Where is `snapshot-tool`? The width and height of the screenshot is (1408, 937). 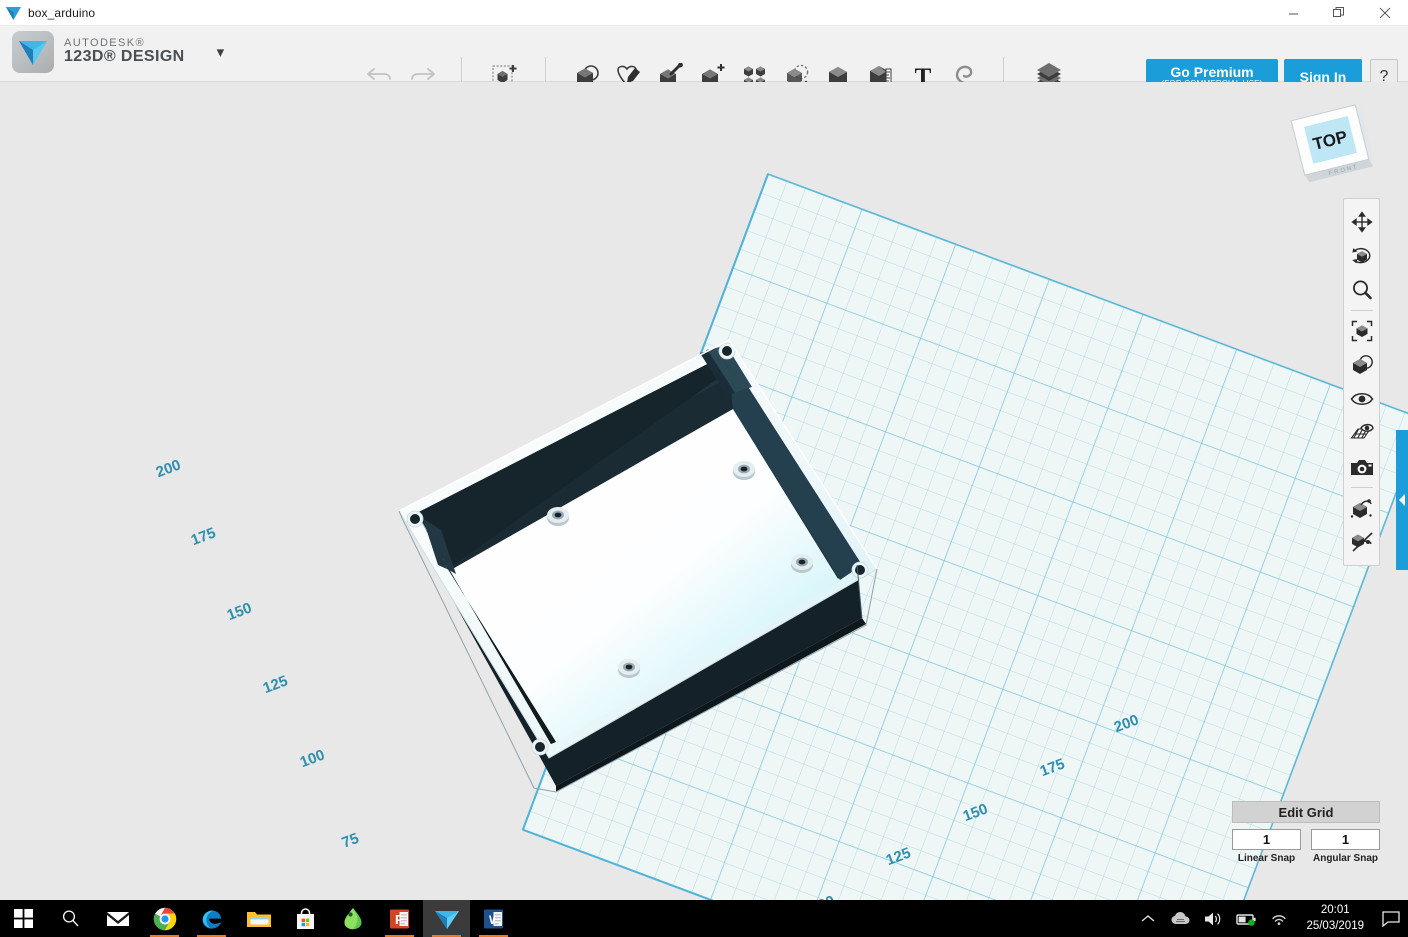
snapshot-tool is located at coordinates (1361, 467).